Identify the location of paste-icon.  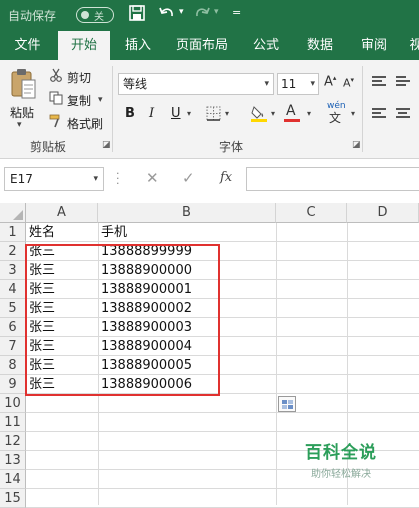
(23, 84).